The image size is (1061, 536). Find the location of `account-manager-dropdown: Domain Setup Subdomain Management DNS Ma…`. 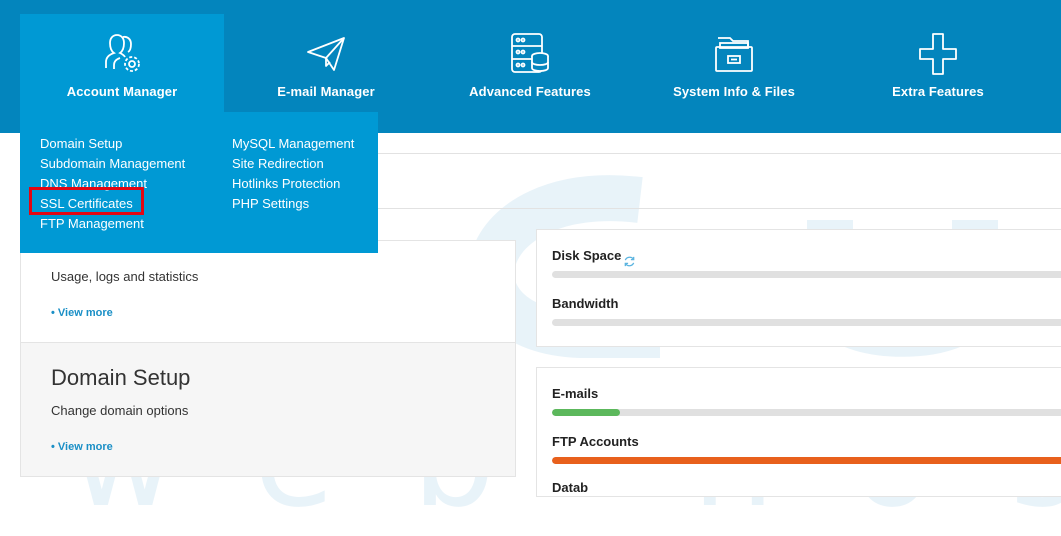

account-manager-dropdown: Domain Setup Subdomain Management DNS Ma… is located at coordinates (199, 182).